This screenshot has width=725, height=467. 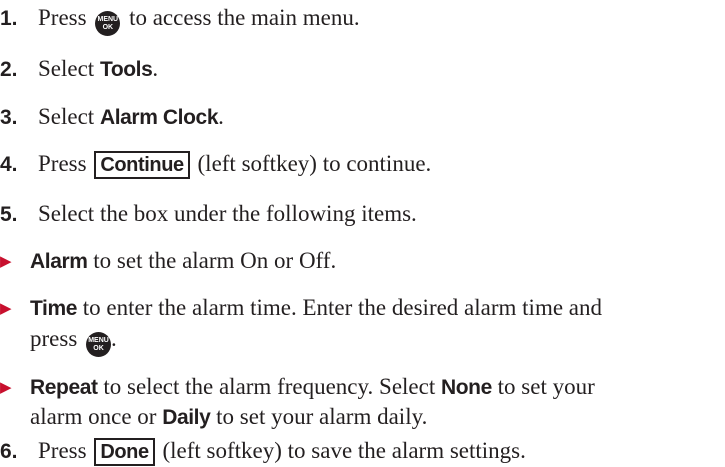 I want to click on option-value: Daily, so click(x=186, y=417).